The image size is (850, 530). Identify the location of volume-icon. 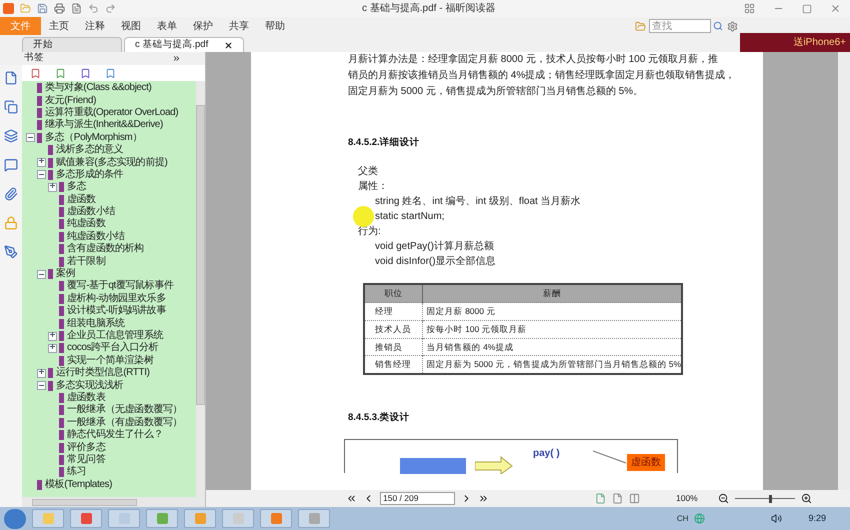
(776, 518).